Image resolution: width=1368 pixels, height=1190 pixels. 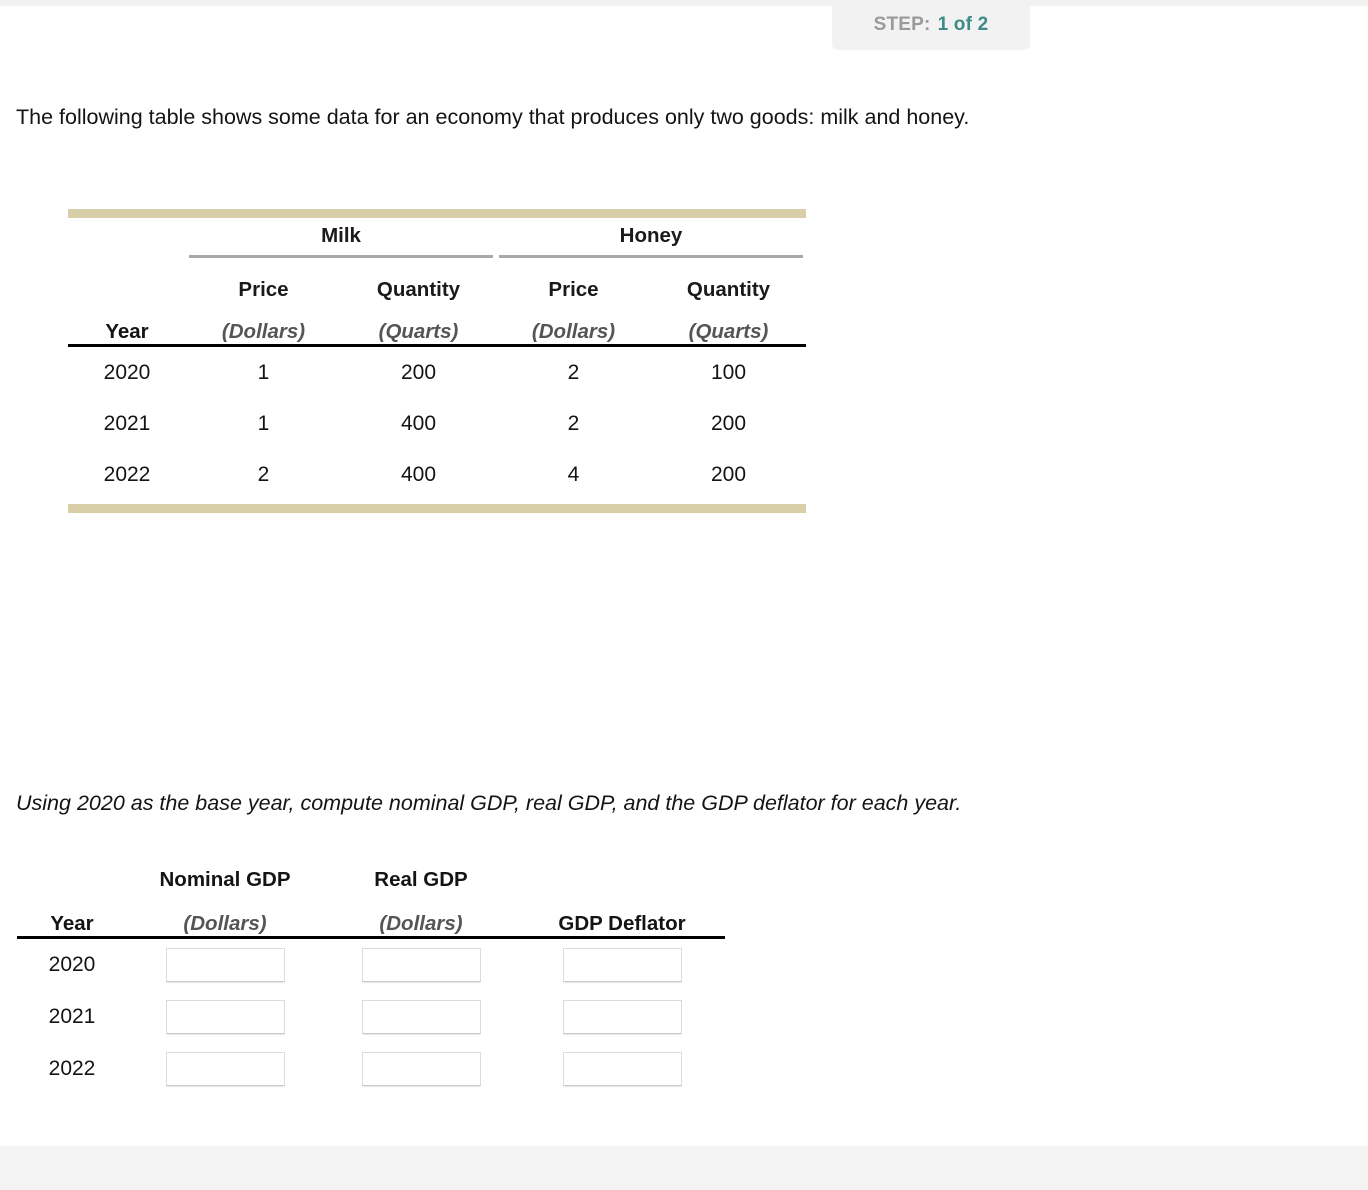 I want to click on answer-unit-real-gdp: (Dollars), so click(x=421, y=923).